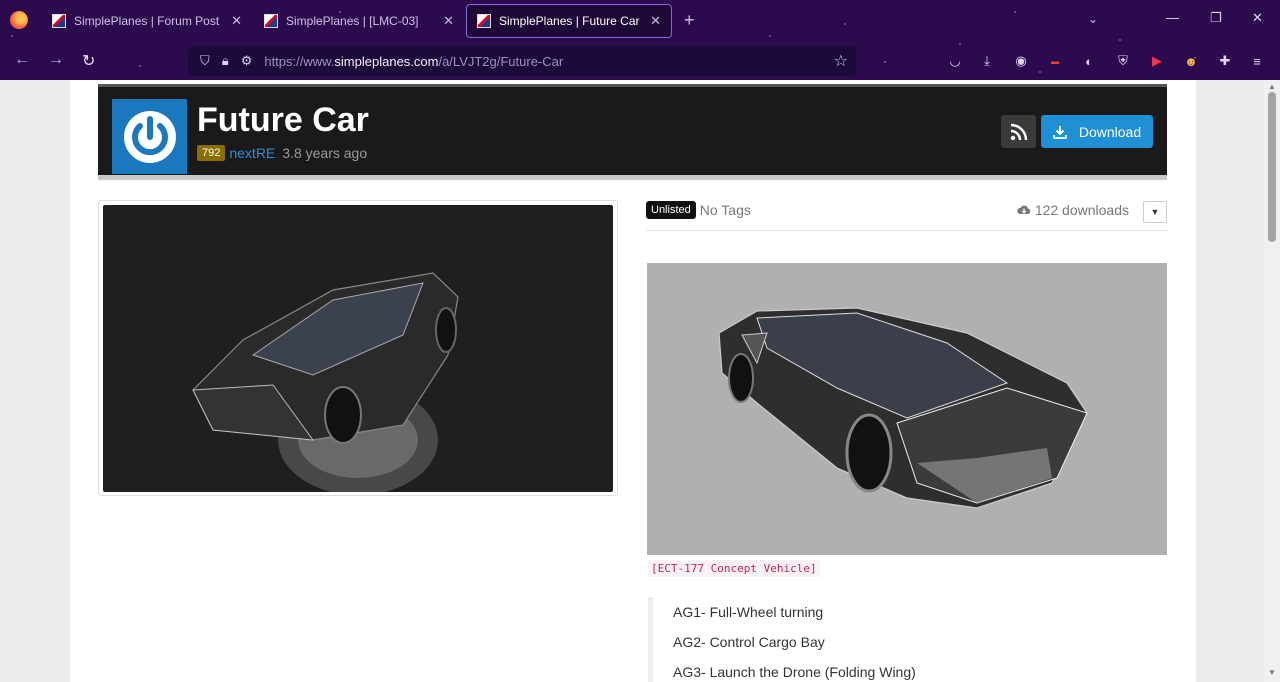 The height and width of the screenshot is (682, 1280). I want to click on list-all-tabs-icon: ⌄, so click(1093, 19).